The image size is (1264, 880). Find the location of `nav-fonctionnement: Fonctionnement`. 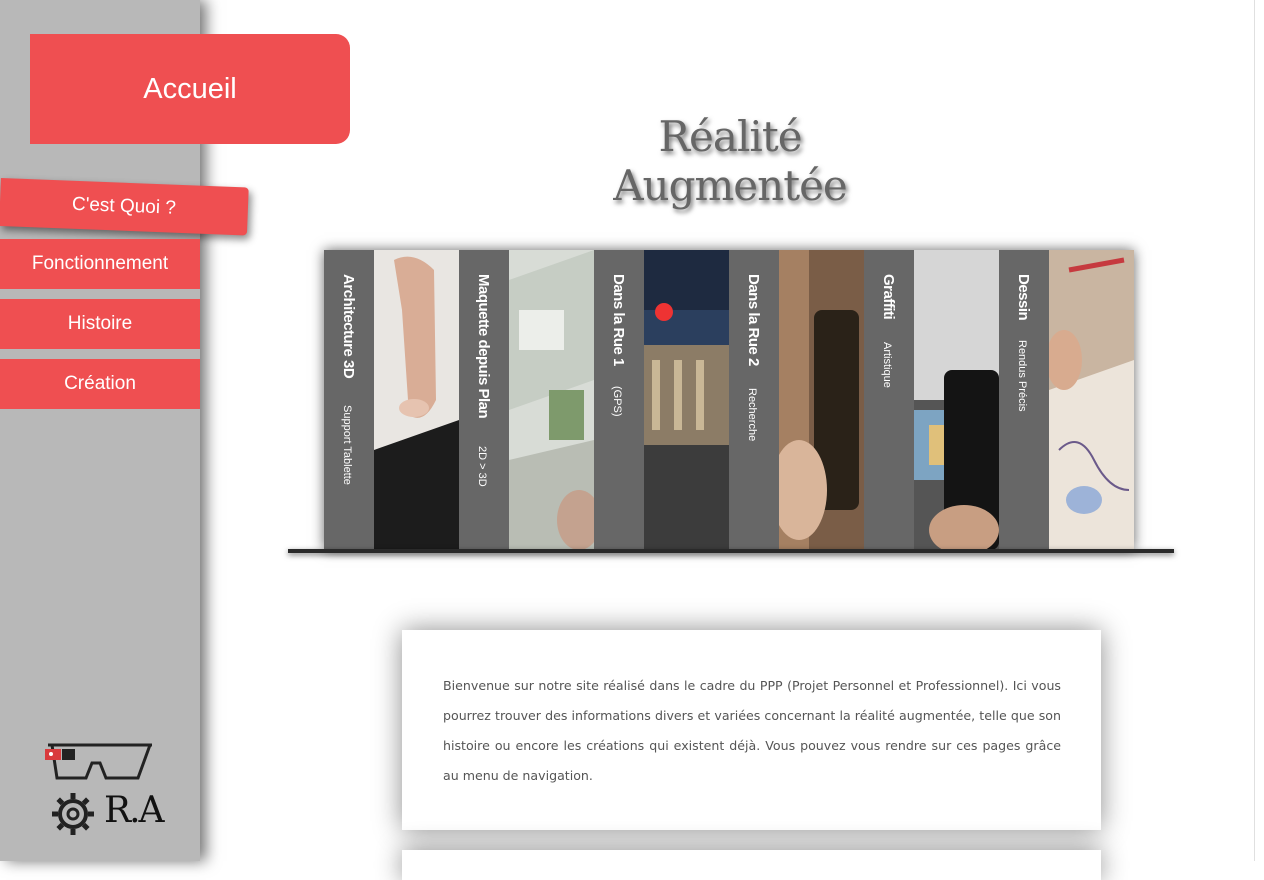

nav-fonctionnement: Fonctionnement is located at coordinates (100, 264).